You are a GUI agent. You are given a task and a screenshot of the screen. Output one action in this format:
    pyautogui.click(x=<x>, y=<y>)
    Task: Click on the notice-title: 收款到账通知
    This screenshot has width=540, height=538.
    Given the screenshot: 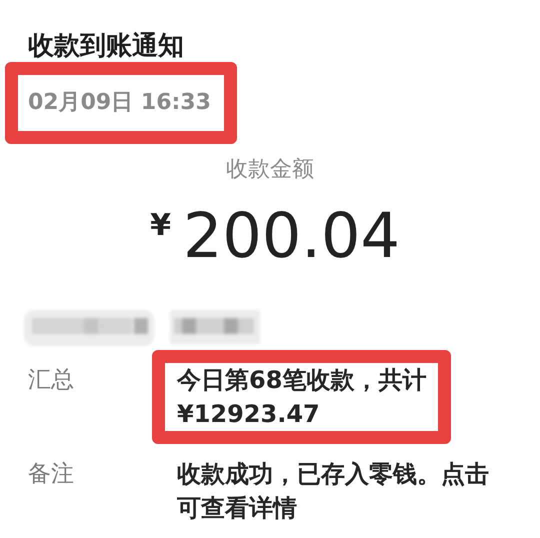 What is the action you would take?
    pyautogui.click(x=106, y=46)
    